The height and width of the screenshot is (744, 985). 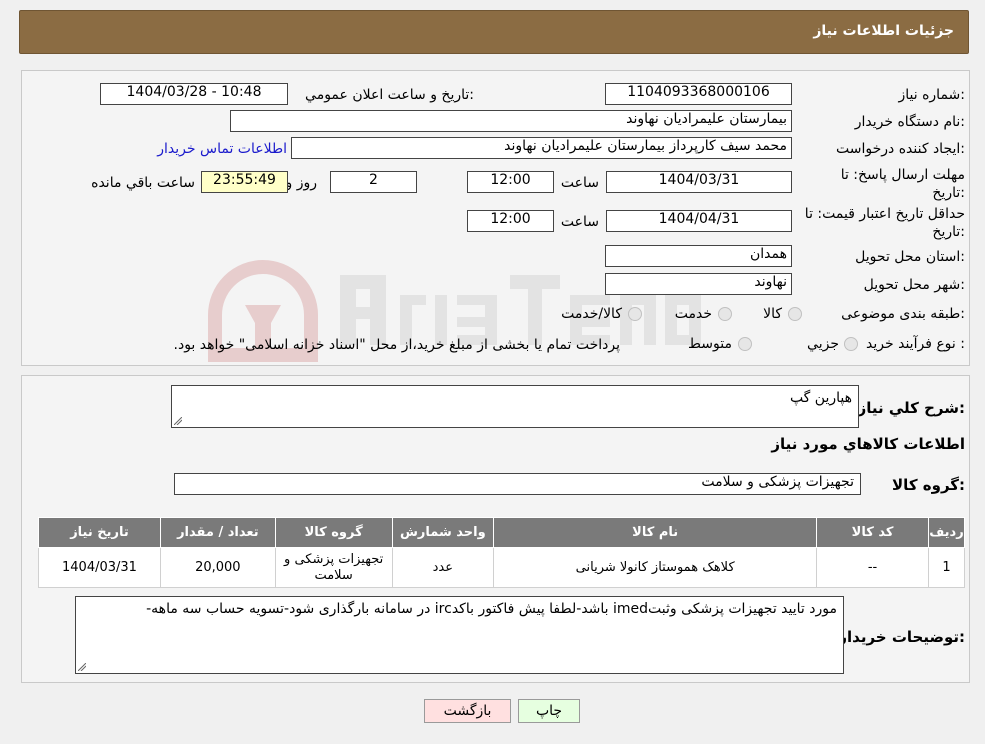 What do you see at coordinates (900, 149) in the screenshot?
I see `creator-label: ایجاد کننده درخواست:` at bounding box center [900, 149].